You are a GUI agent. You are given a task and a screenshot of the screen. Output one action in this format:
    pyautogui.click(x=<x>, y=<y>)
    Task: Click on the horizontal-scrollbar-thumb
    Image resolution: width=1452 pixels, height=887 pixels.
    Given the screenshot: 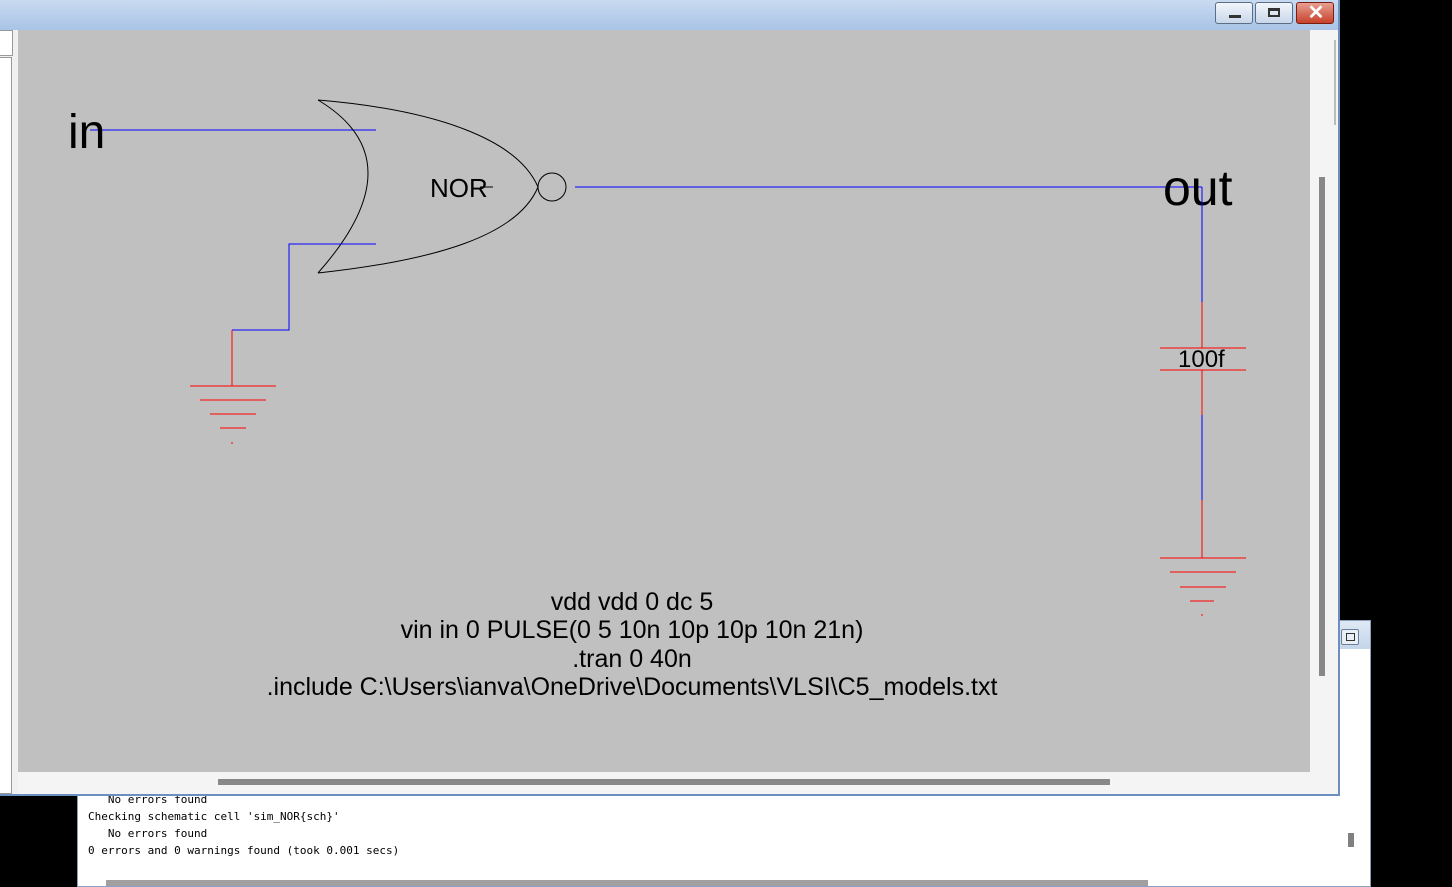 What is the action you would take?
    pyautogui.click(x=664, y=782)
    